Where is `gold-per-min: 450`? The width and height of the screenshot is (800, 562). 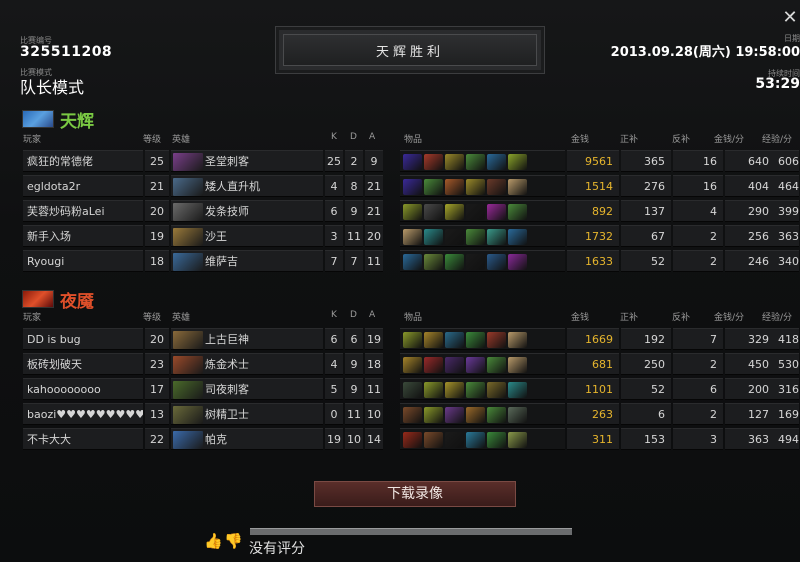
gold-per-min: 450 is located at coordinates (750, 364).